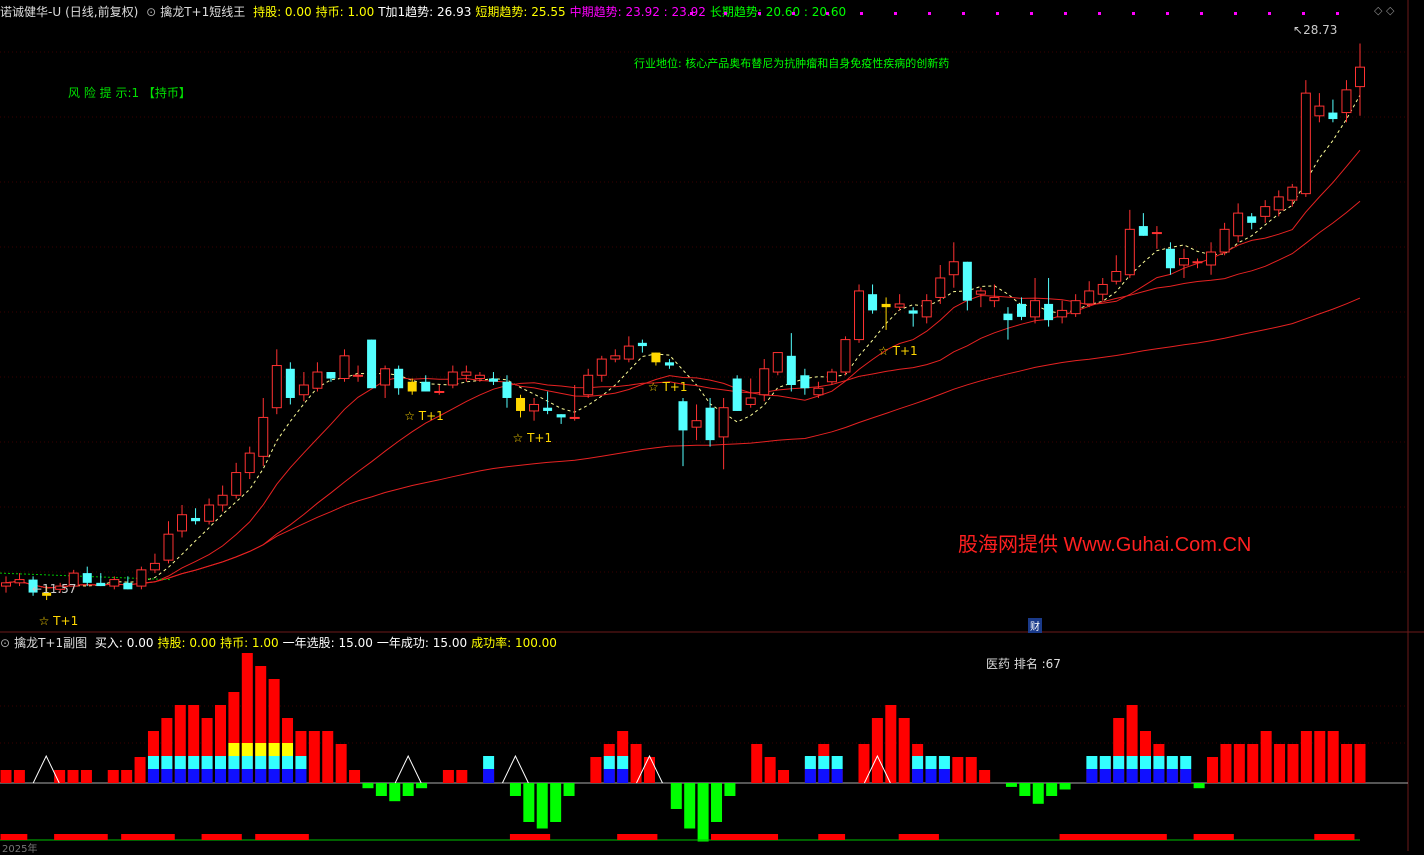 This screenshot has height=855, width=1424. I want to click on sub-header-item-5: 成功率: 100.00, so click(514, 643).